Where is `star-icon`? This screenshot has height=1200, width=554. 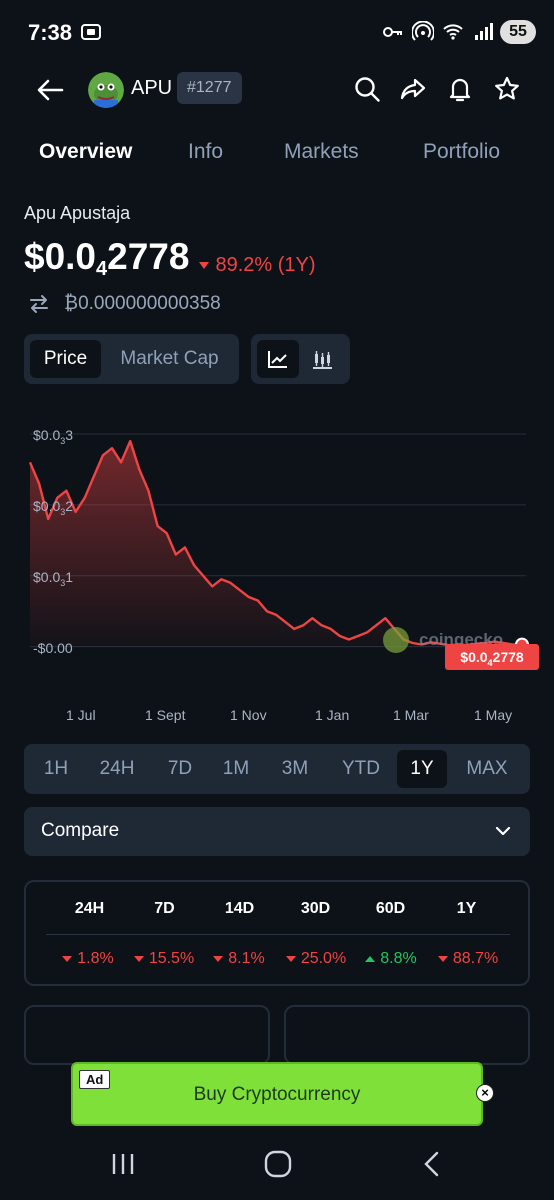
star-icon is located at coordinates (507, 89).